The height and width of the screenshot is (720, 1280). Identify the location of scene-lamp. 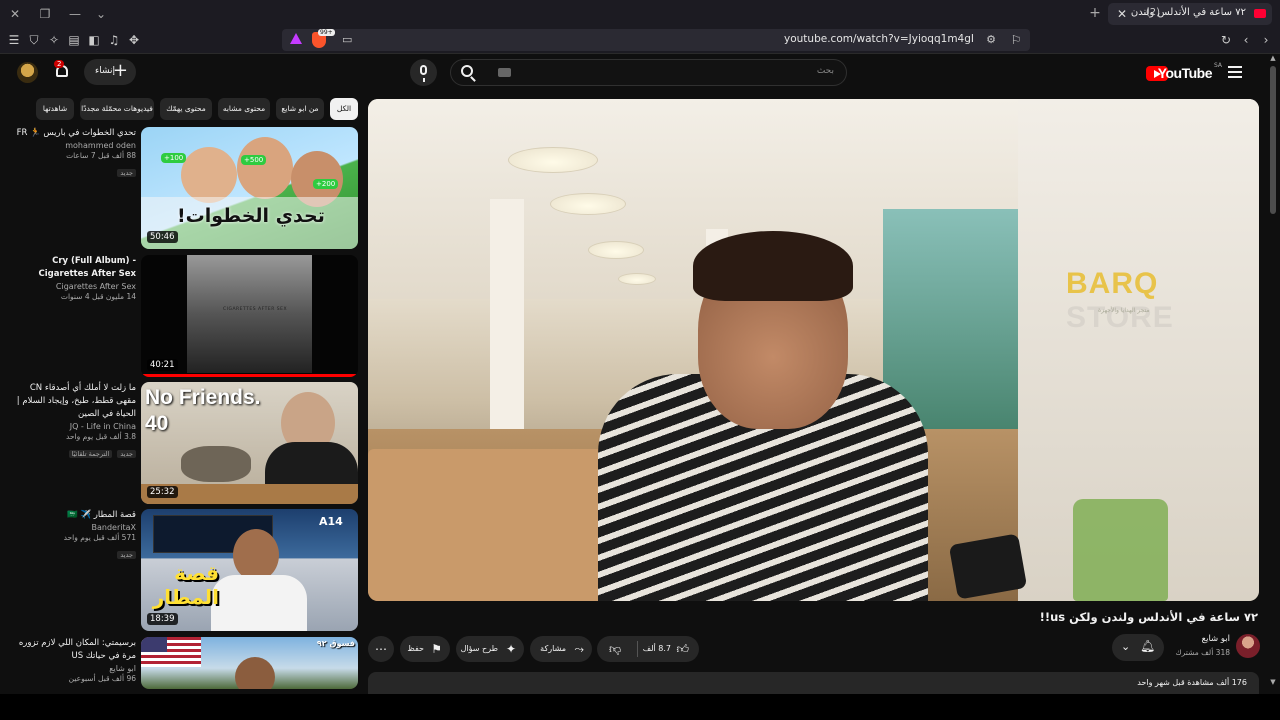
(588, 204).